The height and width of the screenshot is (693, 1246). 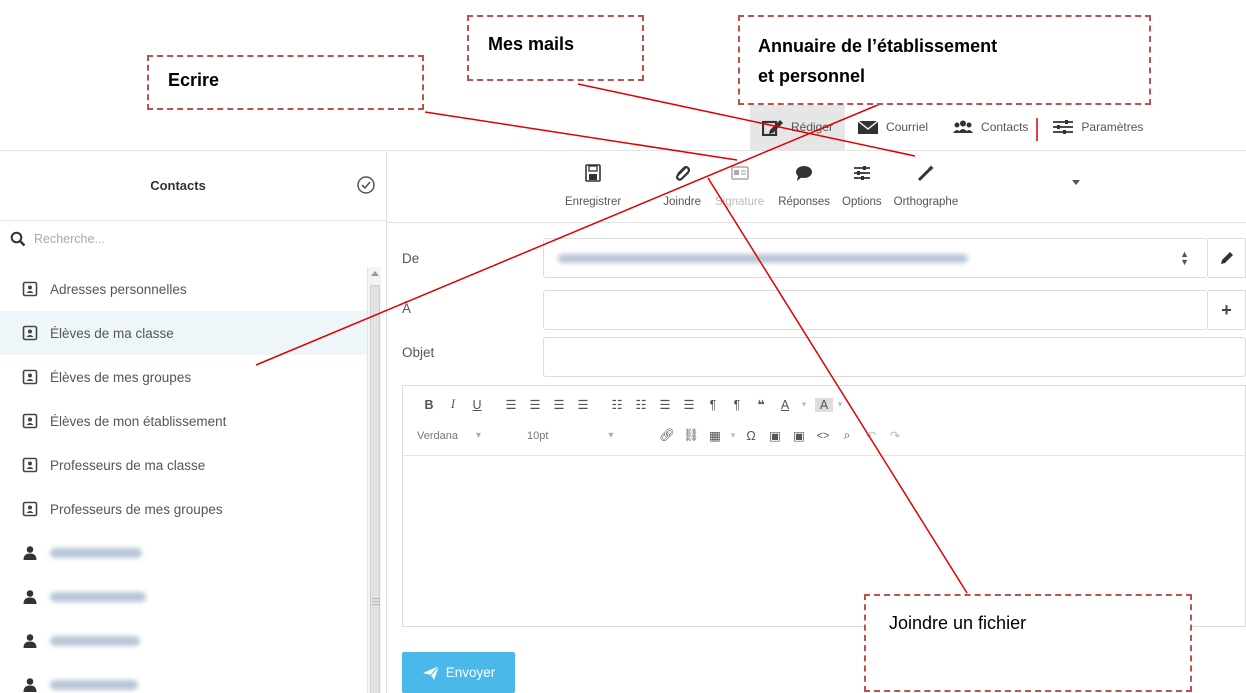 What do you see at coordinates (429, 405) in the screenshot?
I see `bold-icon: B` at bounding box center [429, 405].